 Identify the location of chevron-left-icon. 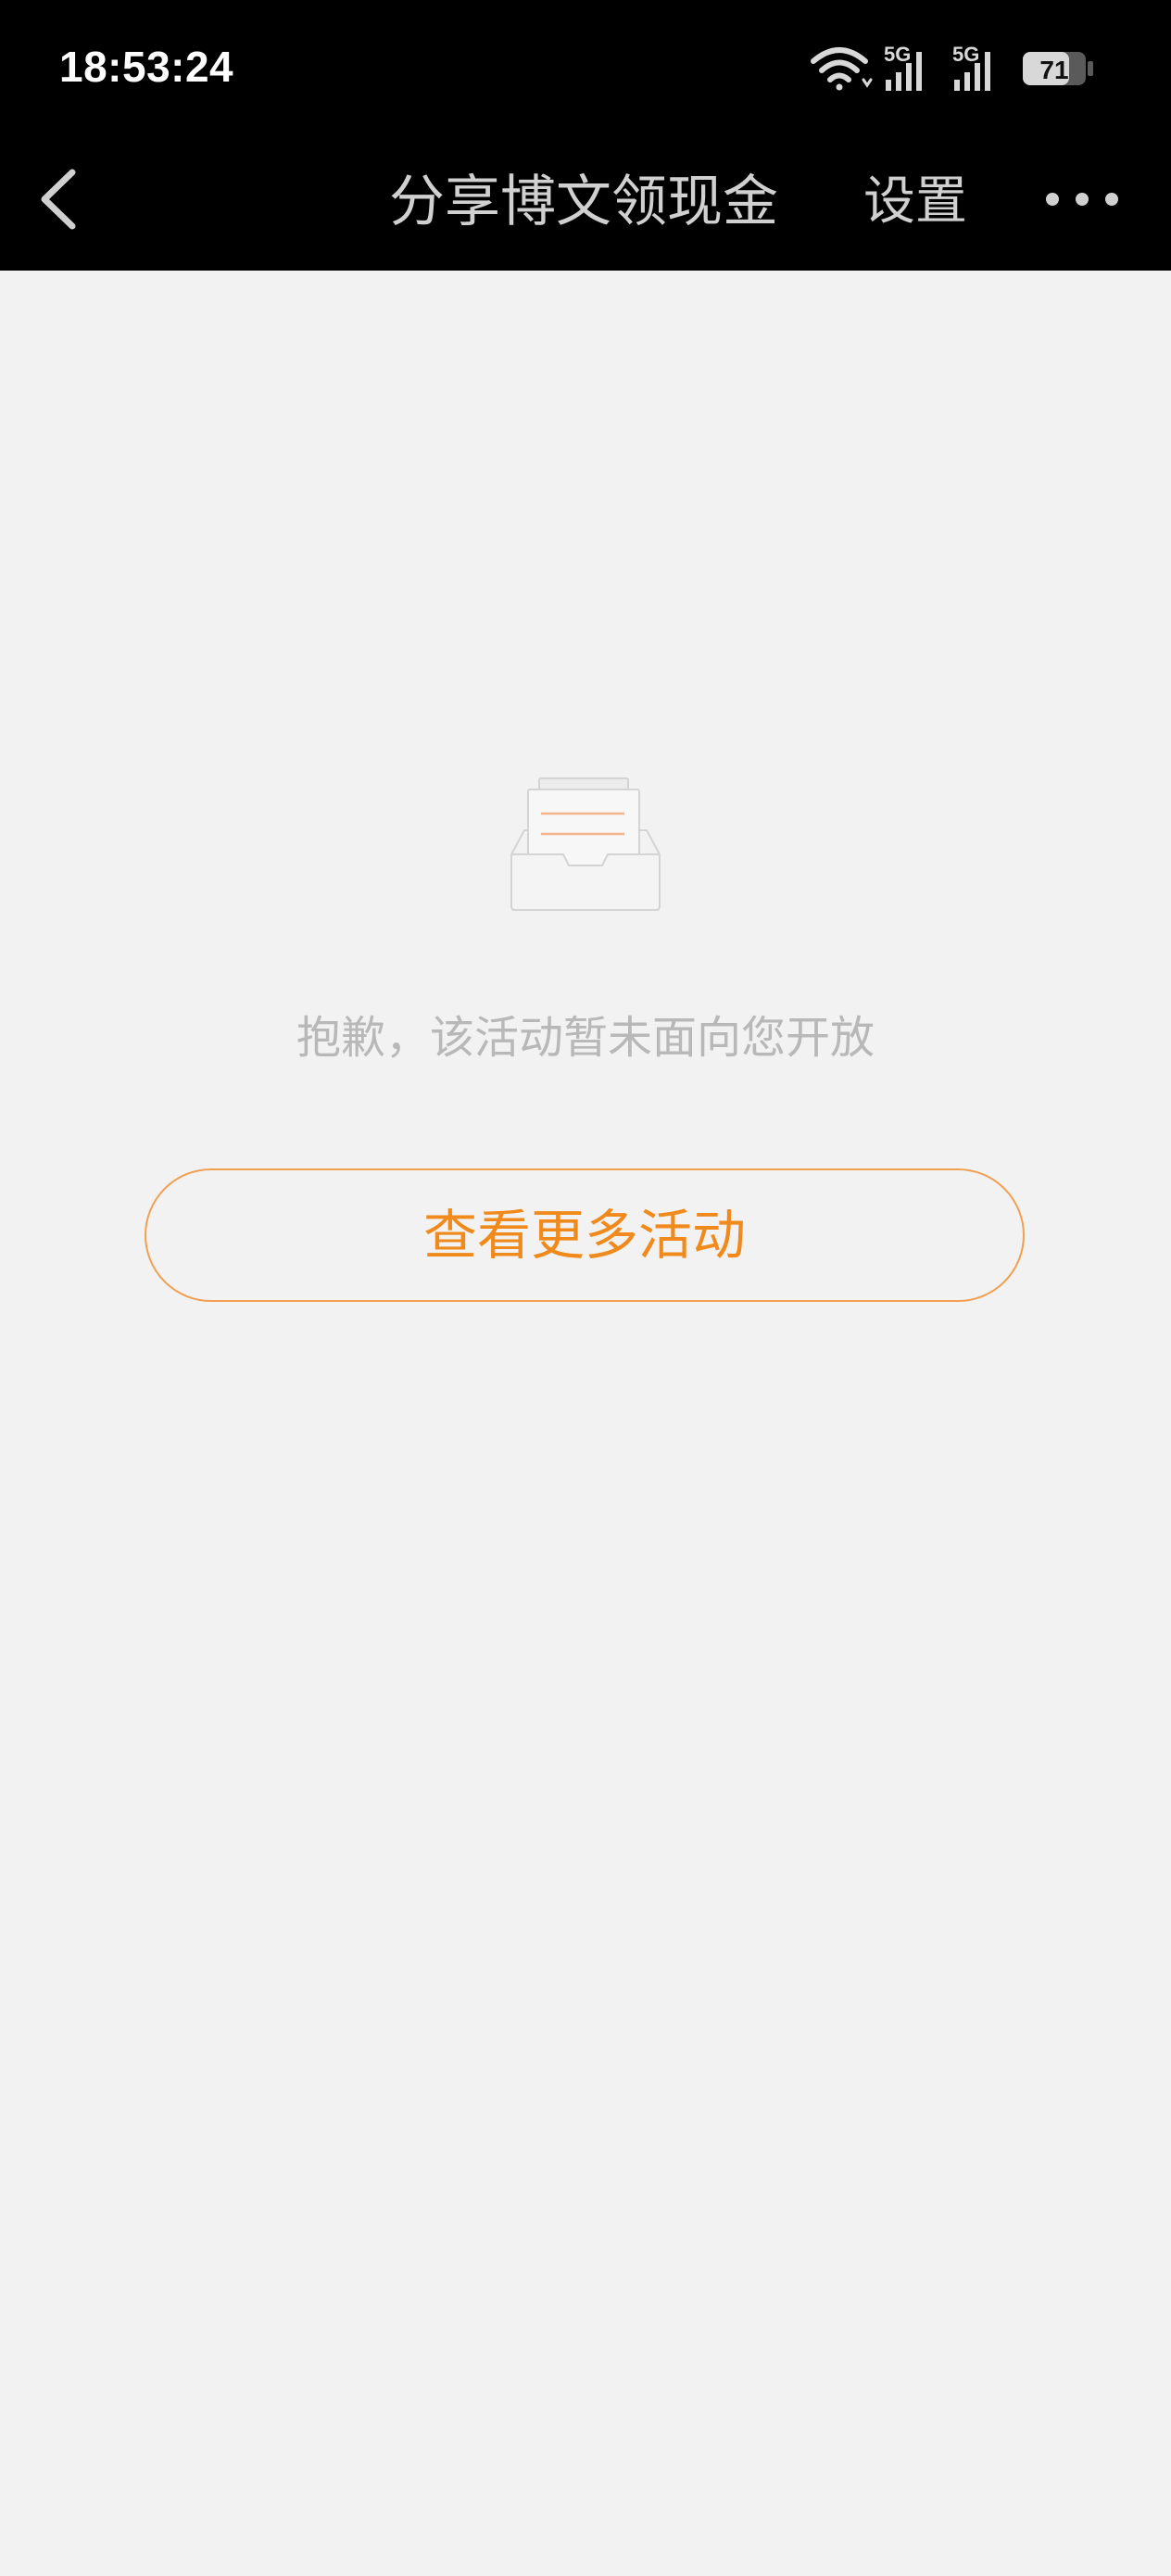
(59, 200).